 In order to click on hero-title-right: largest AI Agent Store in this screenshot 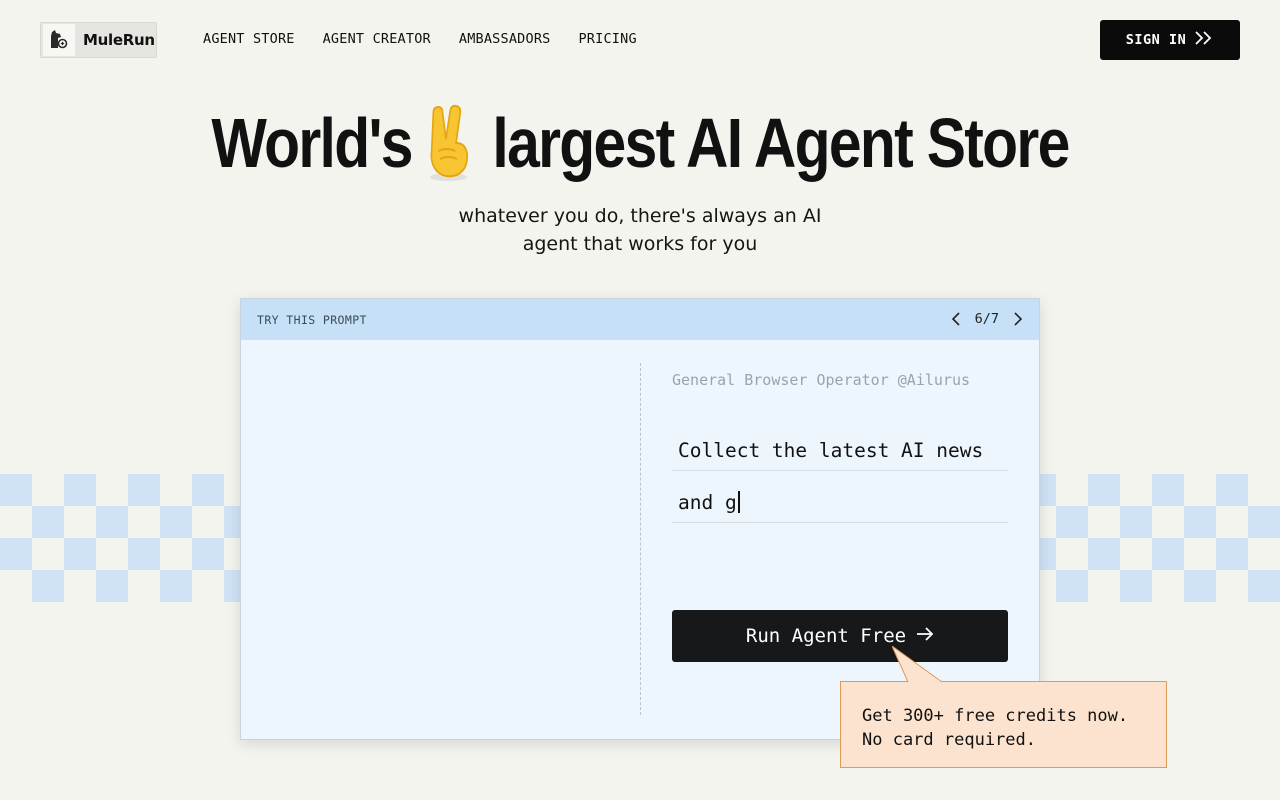, I will do `click(781, 143)`.